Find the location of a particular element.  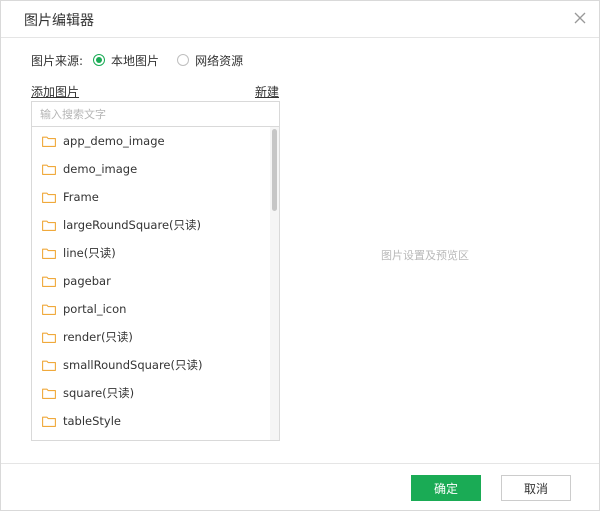

image-source-label: 图片来源: is located at coordinates (57, 60).